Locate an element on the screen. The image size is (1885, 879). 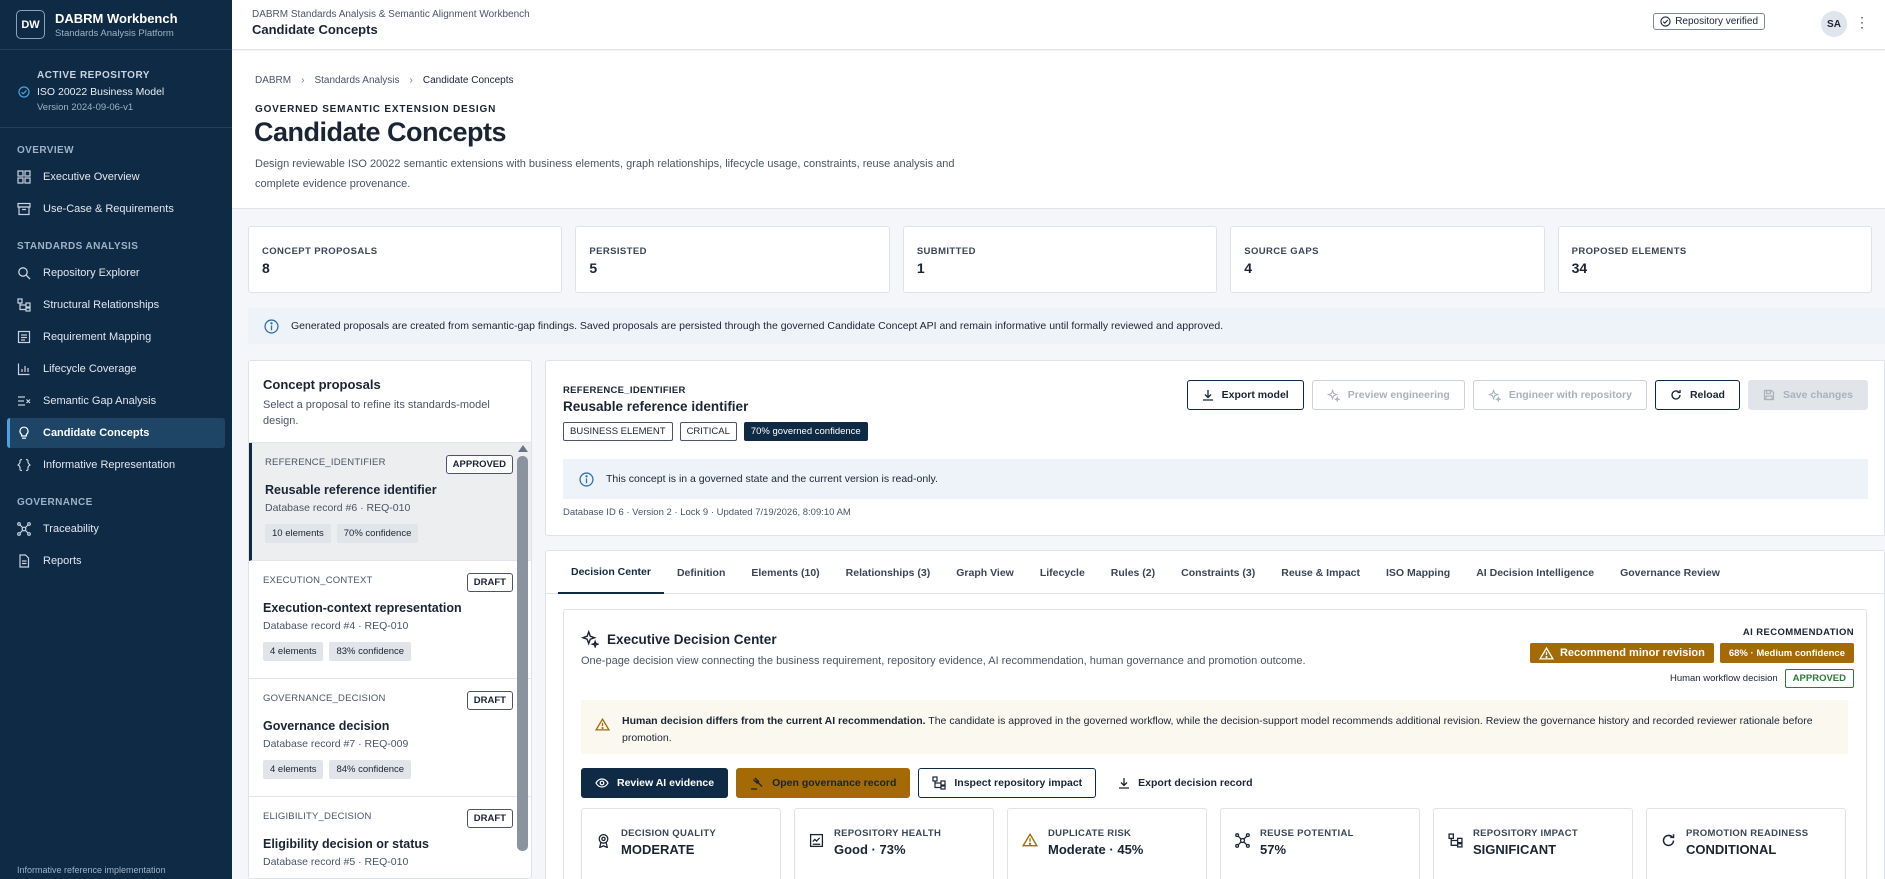
tab-lifecycle: Lifecycle is located at coordinates (1062, 572).